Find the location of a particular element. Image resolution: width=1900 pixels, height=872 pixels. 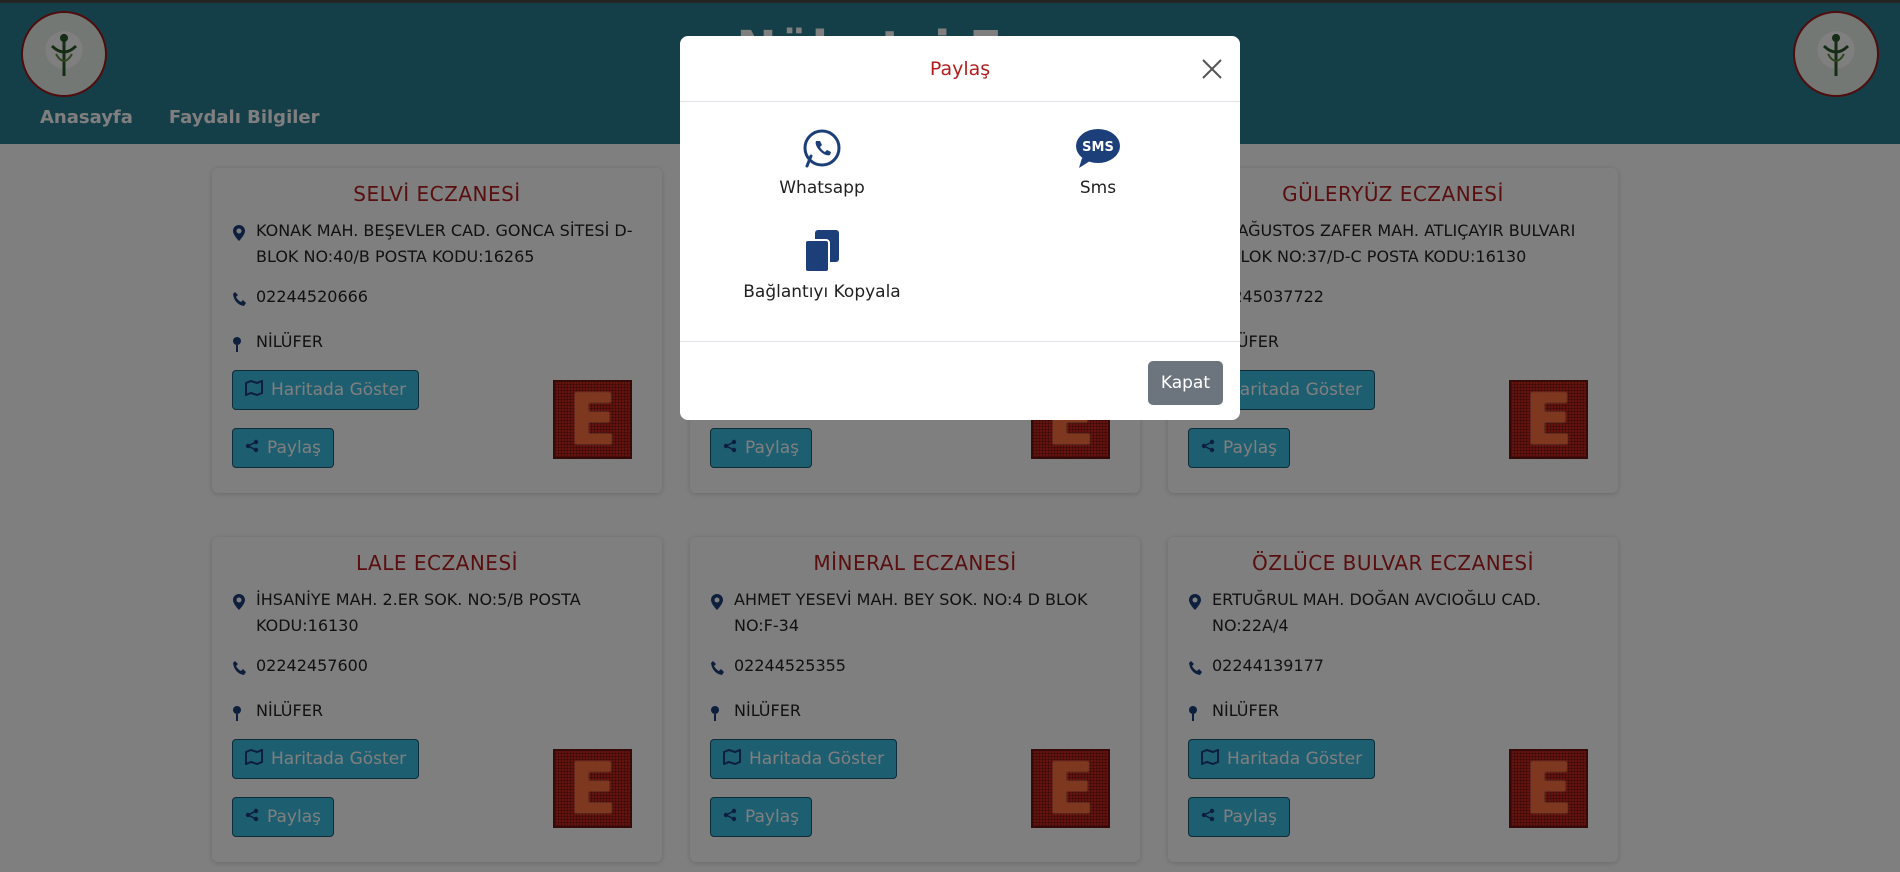

close-button: Kapat is located at coordinates (1185, 383).